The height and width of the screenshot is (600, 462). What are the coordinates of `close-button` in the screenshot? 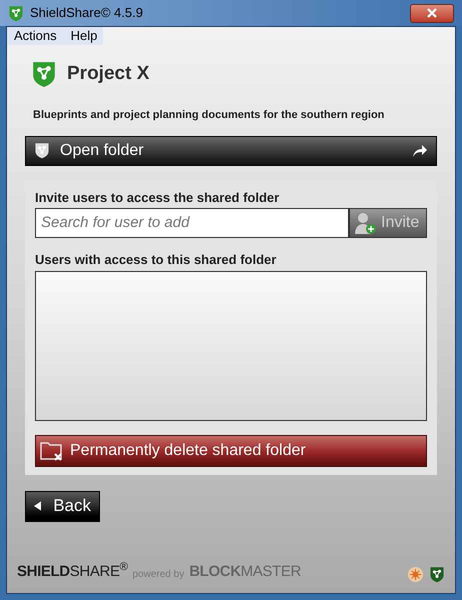 It's located at (432, 13).